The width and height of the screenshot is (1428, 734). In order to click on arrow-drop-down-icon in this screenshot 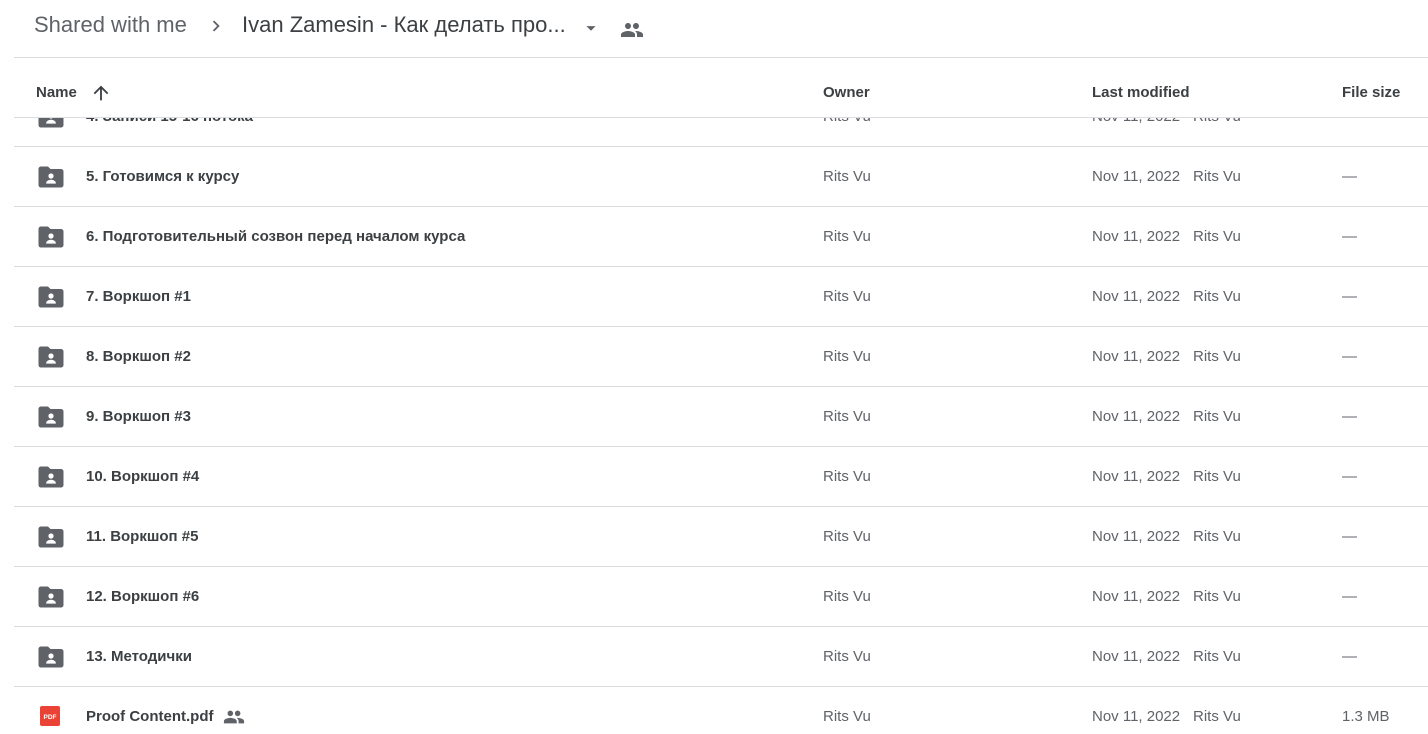, I will do `click(591, 28)`.